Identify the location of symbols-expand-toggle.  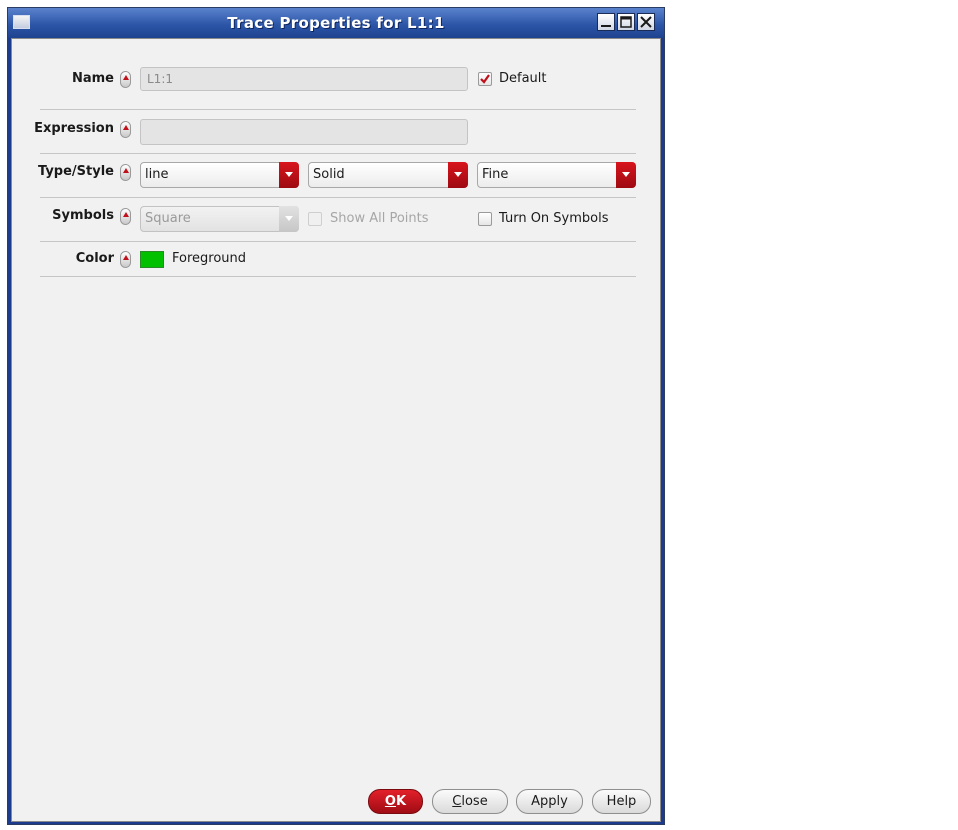
(125, 216).